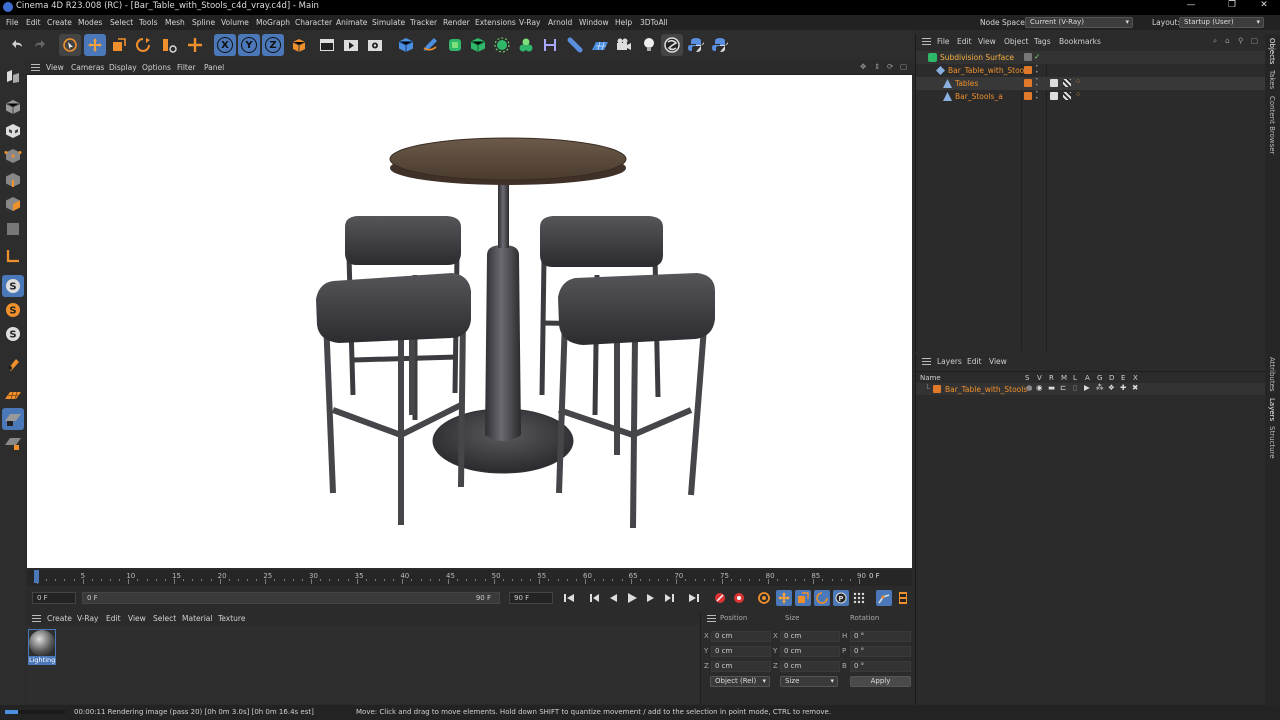 The height and width of the screenshot is (720, 1280). What do you see at coordinates (59, 22) in the screenshot?
I see `menu-create: Create` at bounding box center [59, 22].